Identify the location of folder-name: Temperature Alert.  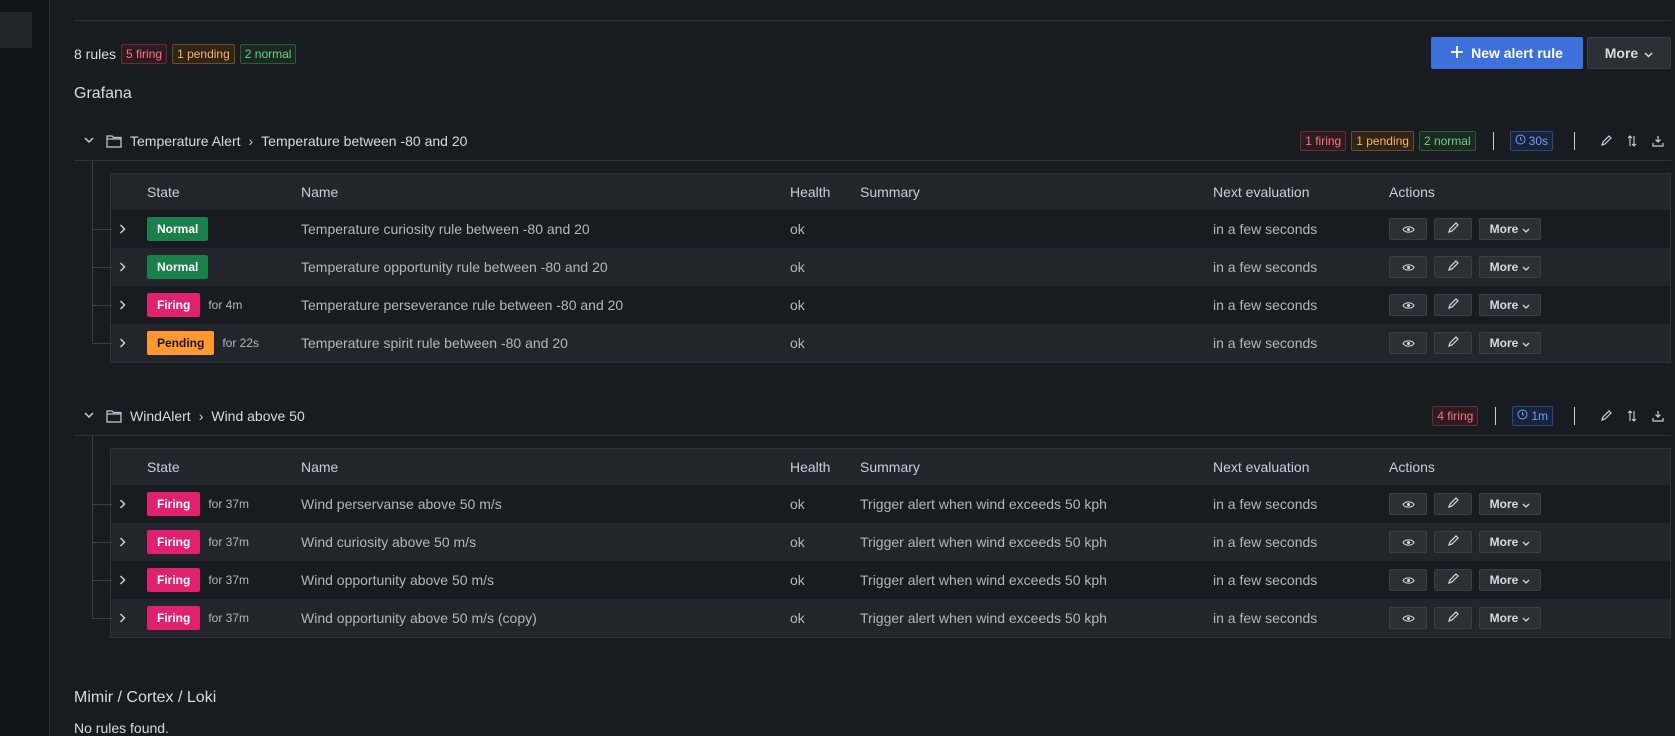
(185, 141).